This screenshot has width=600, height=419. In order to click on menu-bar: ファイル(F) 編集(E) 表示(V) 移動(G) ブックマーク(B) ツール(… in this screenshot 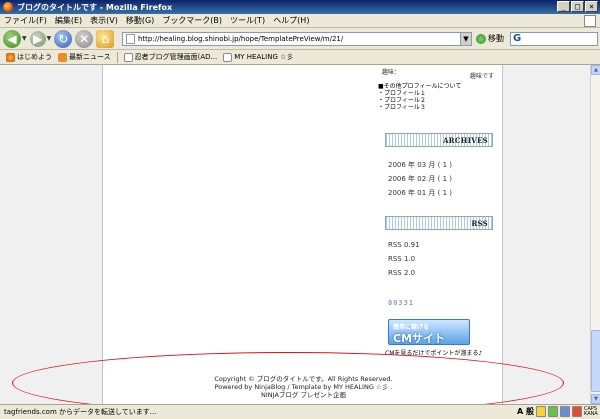, I will do `click(300, 21)`.